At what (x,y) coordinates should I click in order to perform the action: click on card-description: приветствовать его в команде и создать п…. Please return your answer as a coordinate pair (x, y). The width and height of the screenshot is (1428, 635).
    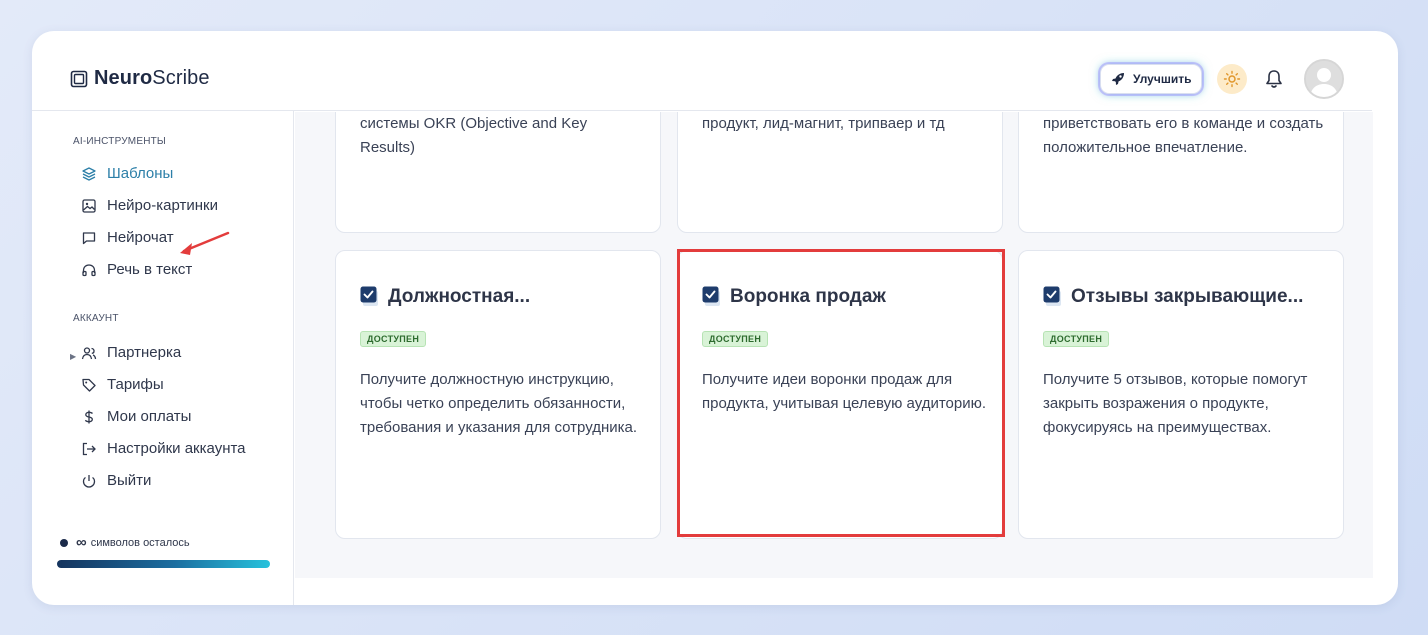
    Looking at the image, I should click on (1183, 135).